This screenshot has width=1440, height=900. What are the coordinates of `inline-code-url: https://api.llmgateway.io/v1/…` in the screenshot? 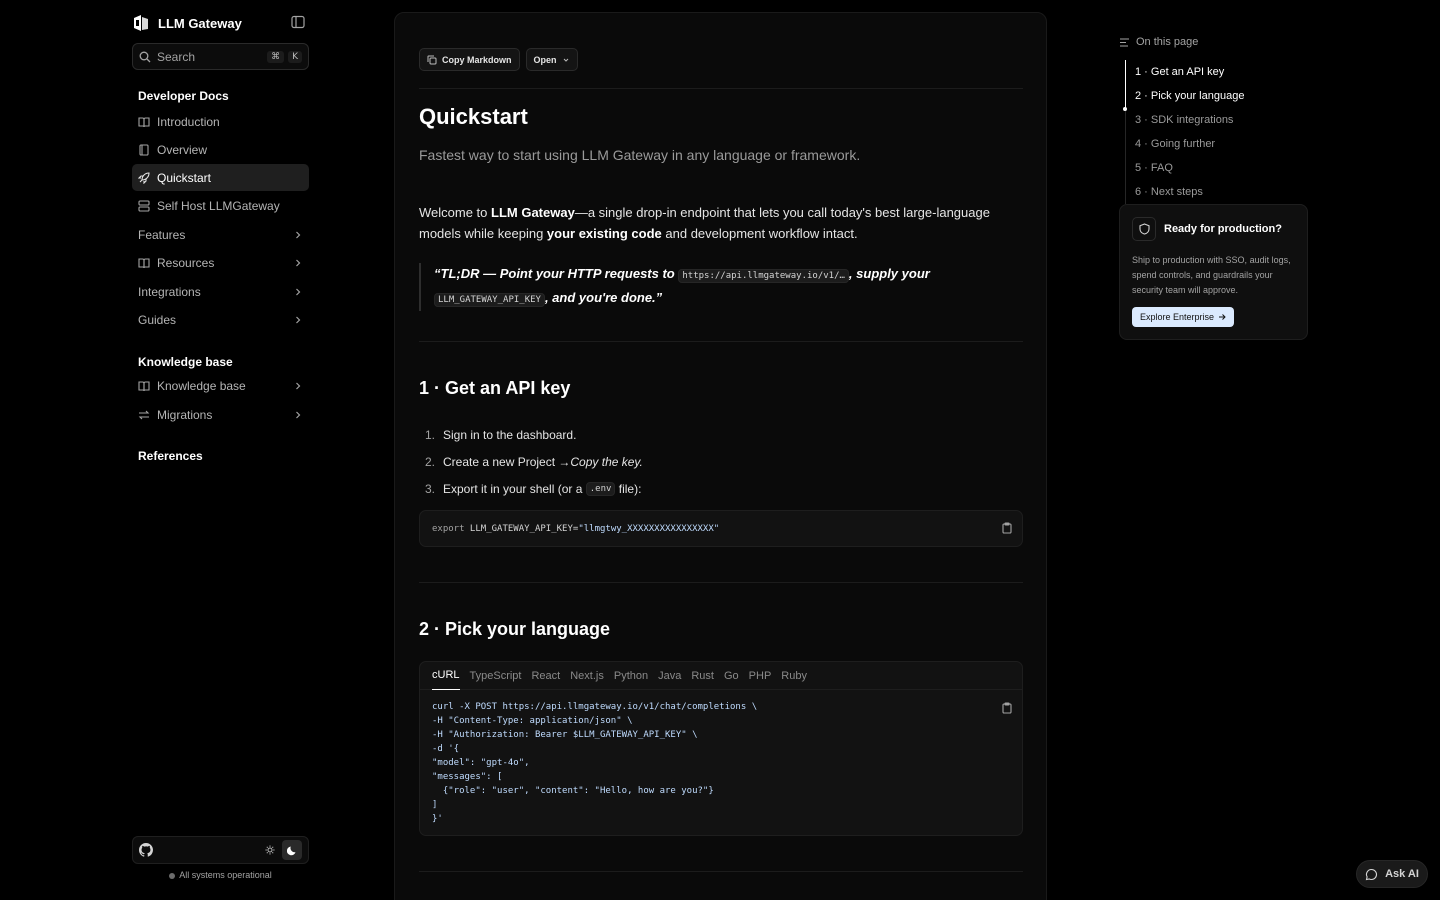 It's located at (763, 276).